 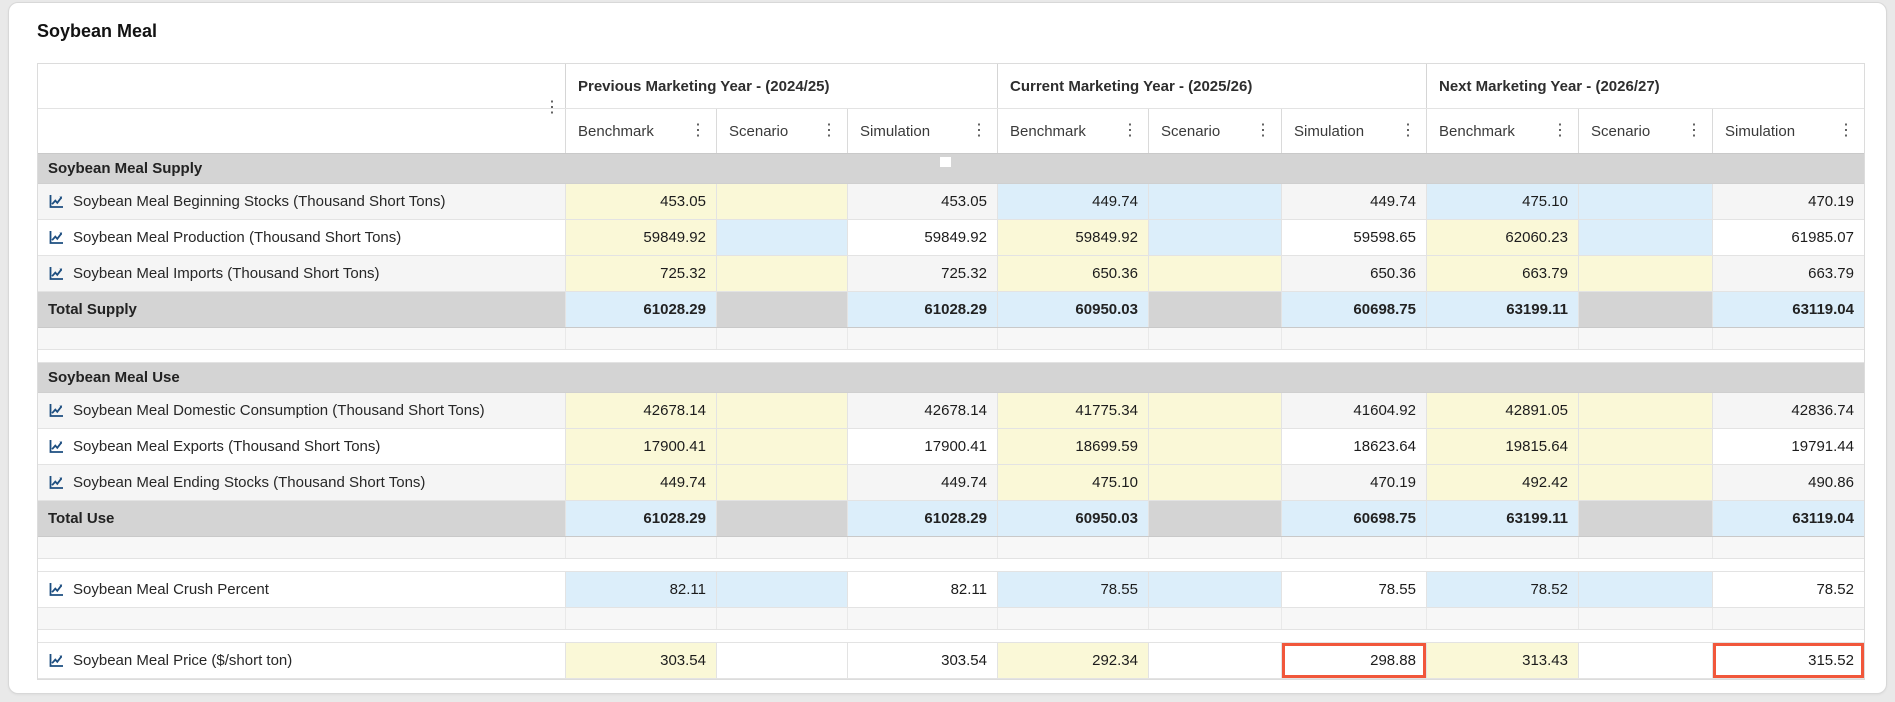 I want to click on section-header-row: Soybean Meal Use, so click(x=951, y=378).